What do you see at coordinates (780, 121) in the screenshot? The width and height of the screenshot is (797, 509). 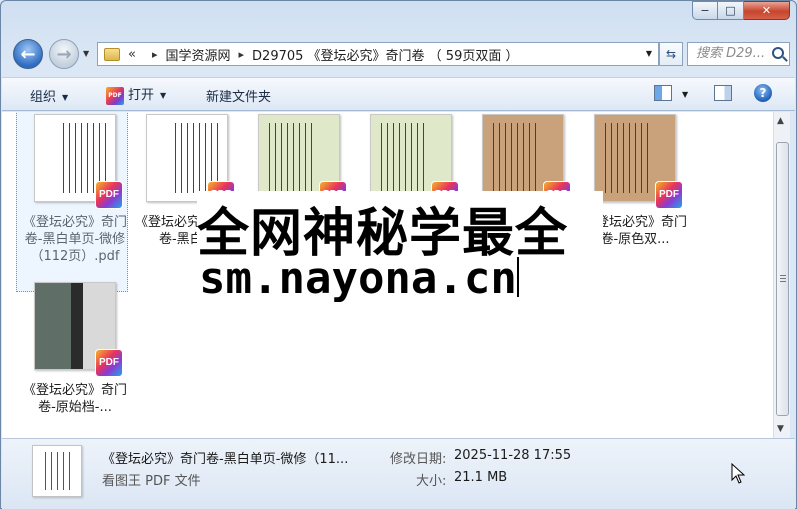 I see `scroll-up-arrow: ▲` at bounding box center [780, 121].